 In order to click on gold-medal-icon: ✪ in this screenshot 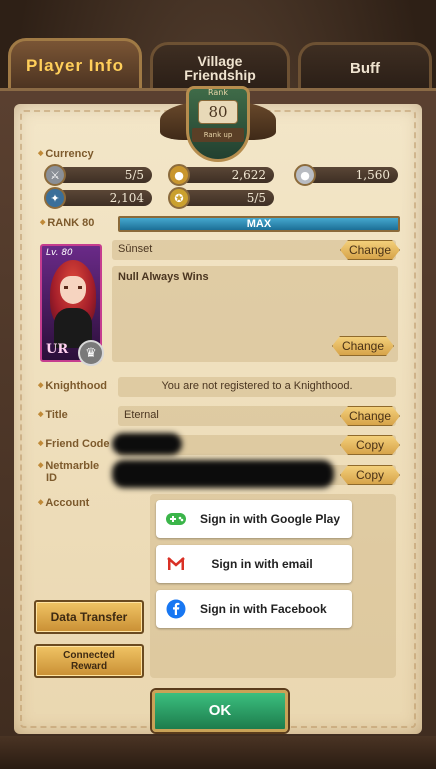, I will do `click(179, 198)`.